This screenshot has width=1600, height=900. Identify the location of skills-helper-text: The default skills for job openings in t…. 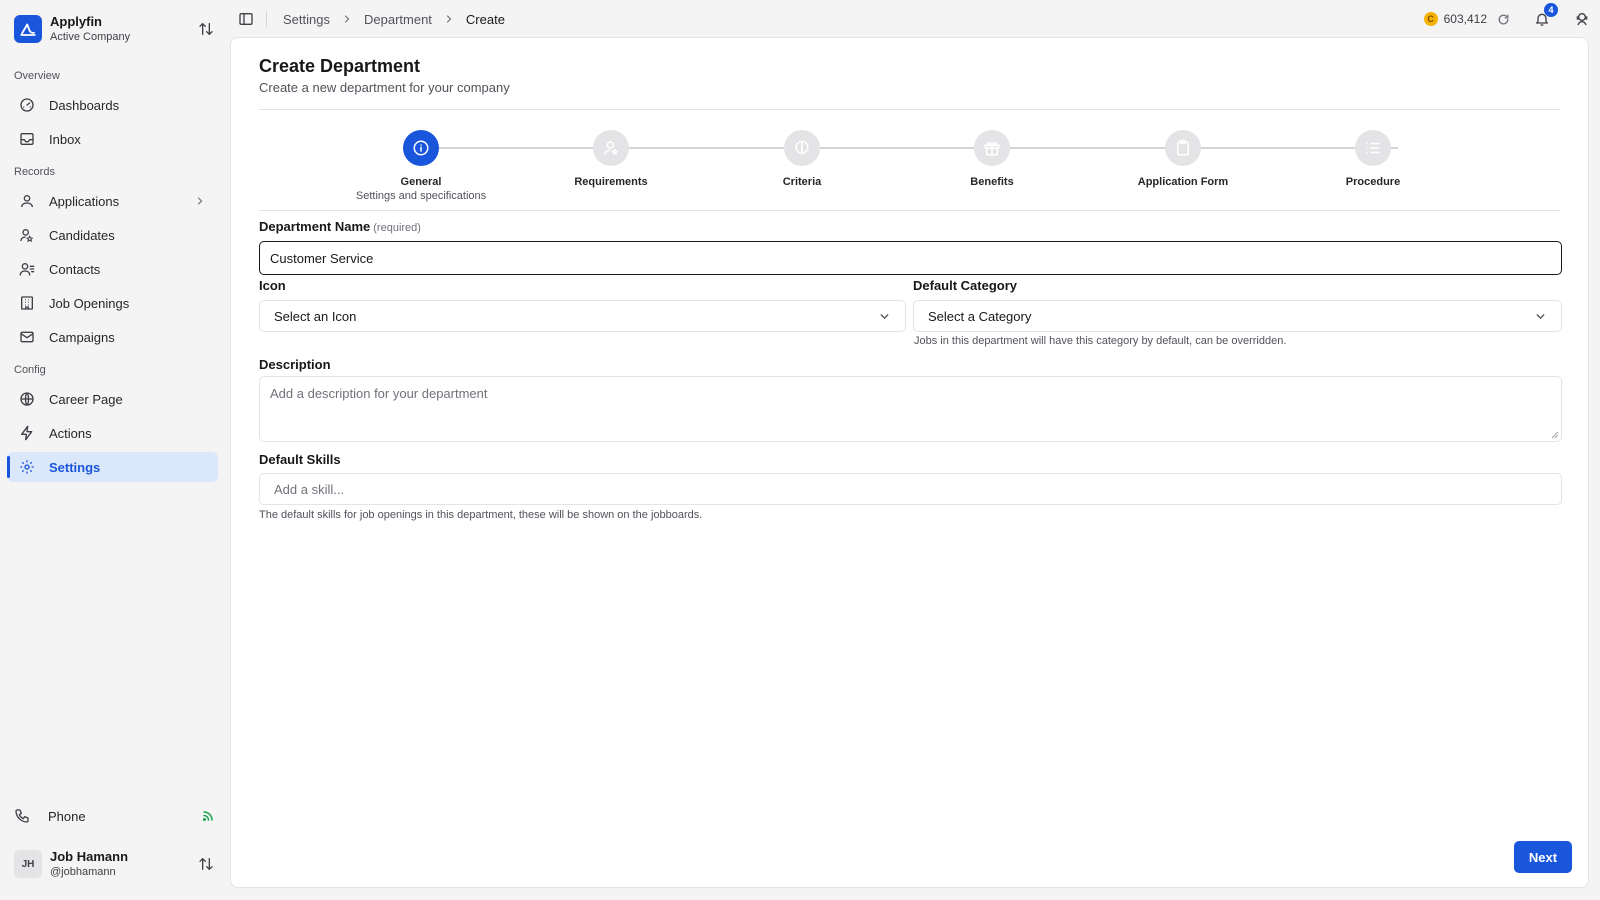
(481, 515).